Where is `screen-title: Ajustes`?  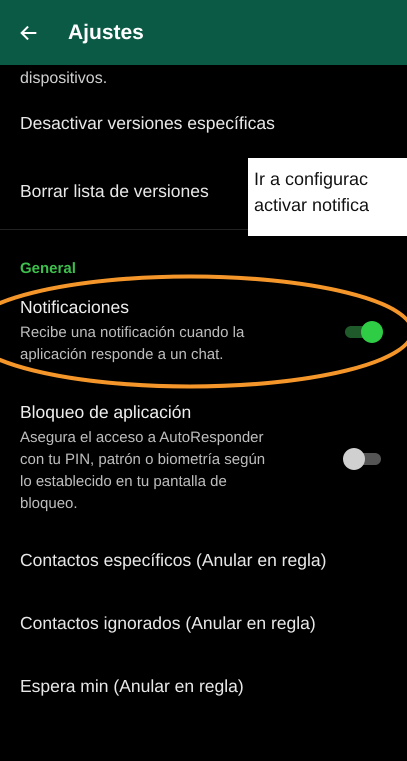
screen-title: Ajustes is located at coordinates (106, 32).